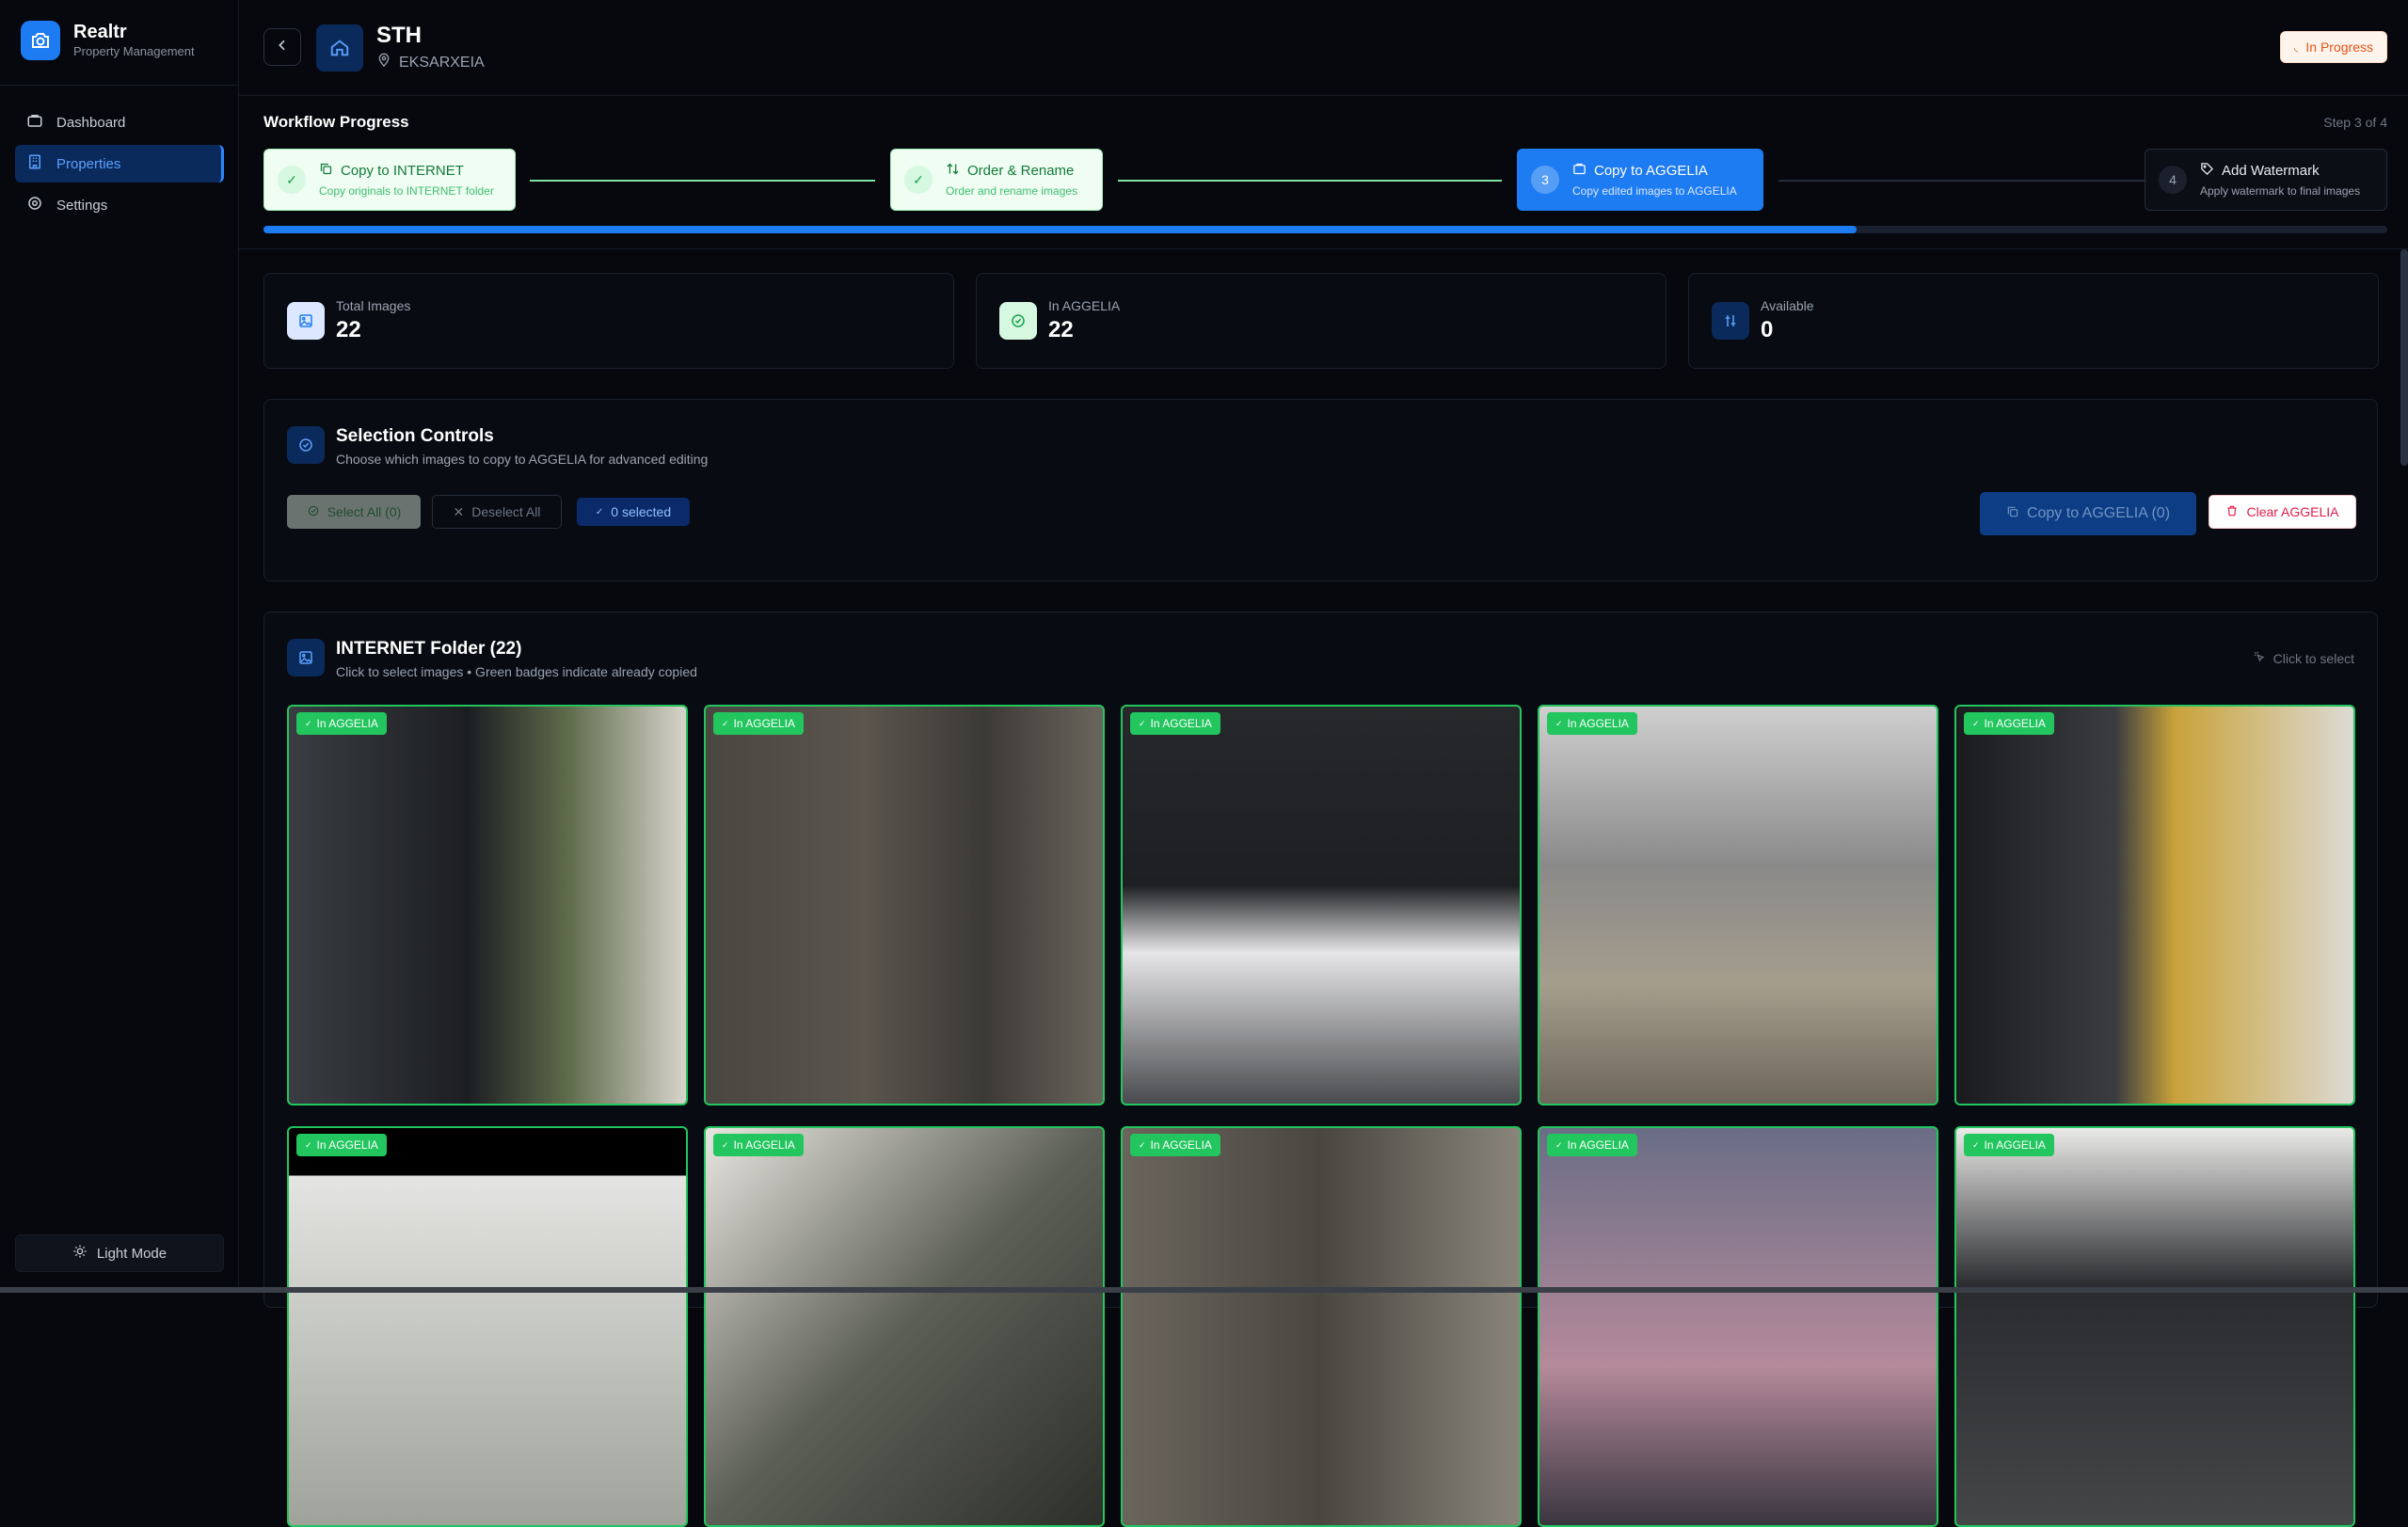  Describe the element at coordinates (953, 171) in the screenshot. I see `sort-arrows-icon` at that location.